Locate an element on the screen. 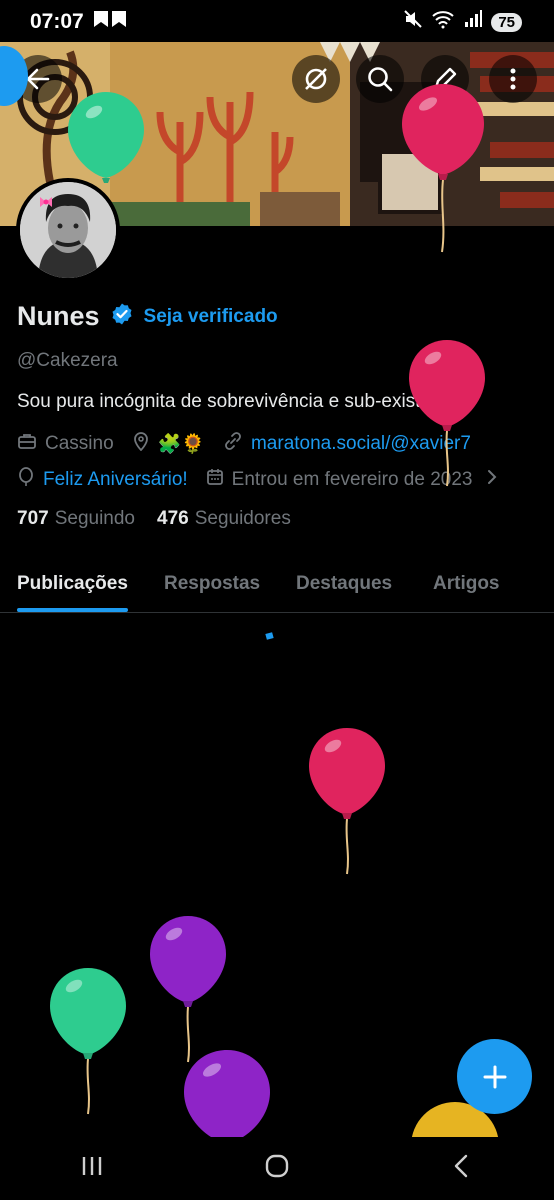  birthday-link: Feliz Aniversário! is located at coordinates (115, 480).